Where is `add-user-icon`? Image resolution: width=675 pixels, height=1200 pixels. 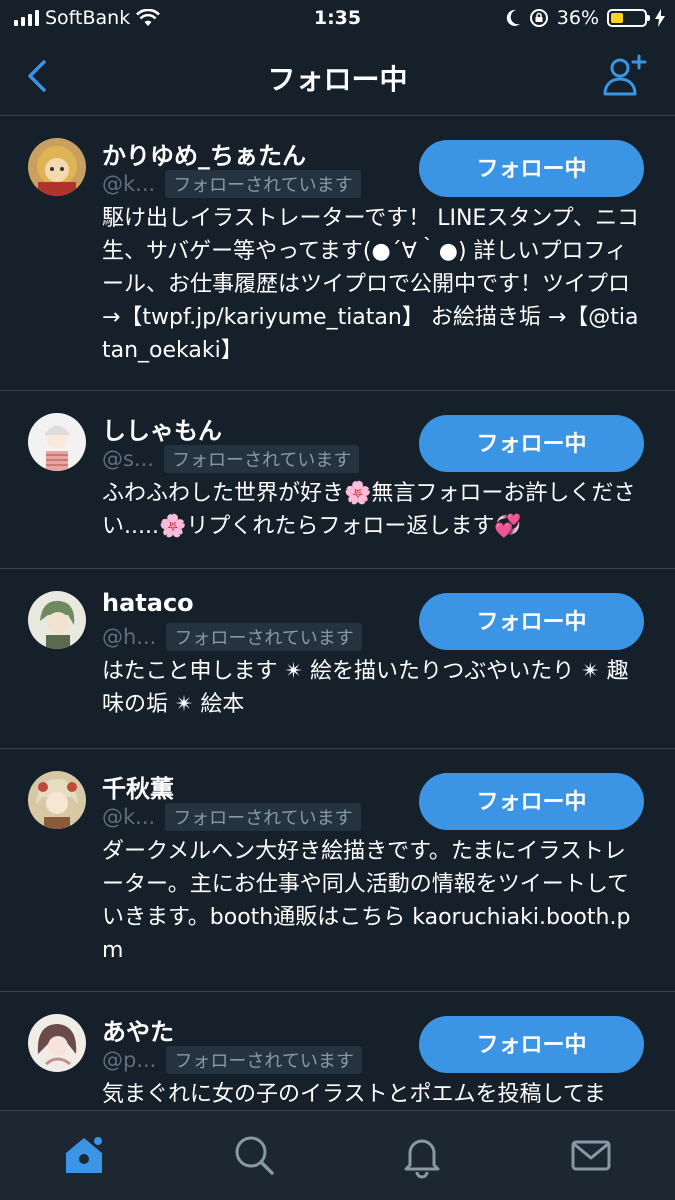 add-user-icon is located at coordinates (625, 76).